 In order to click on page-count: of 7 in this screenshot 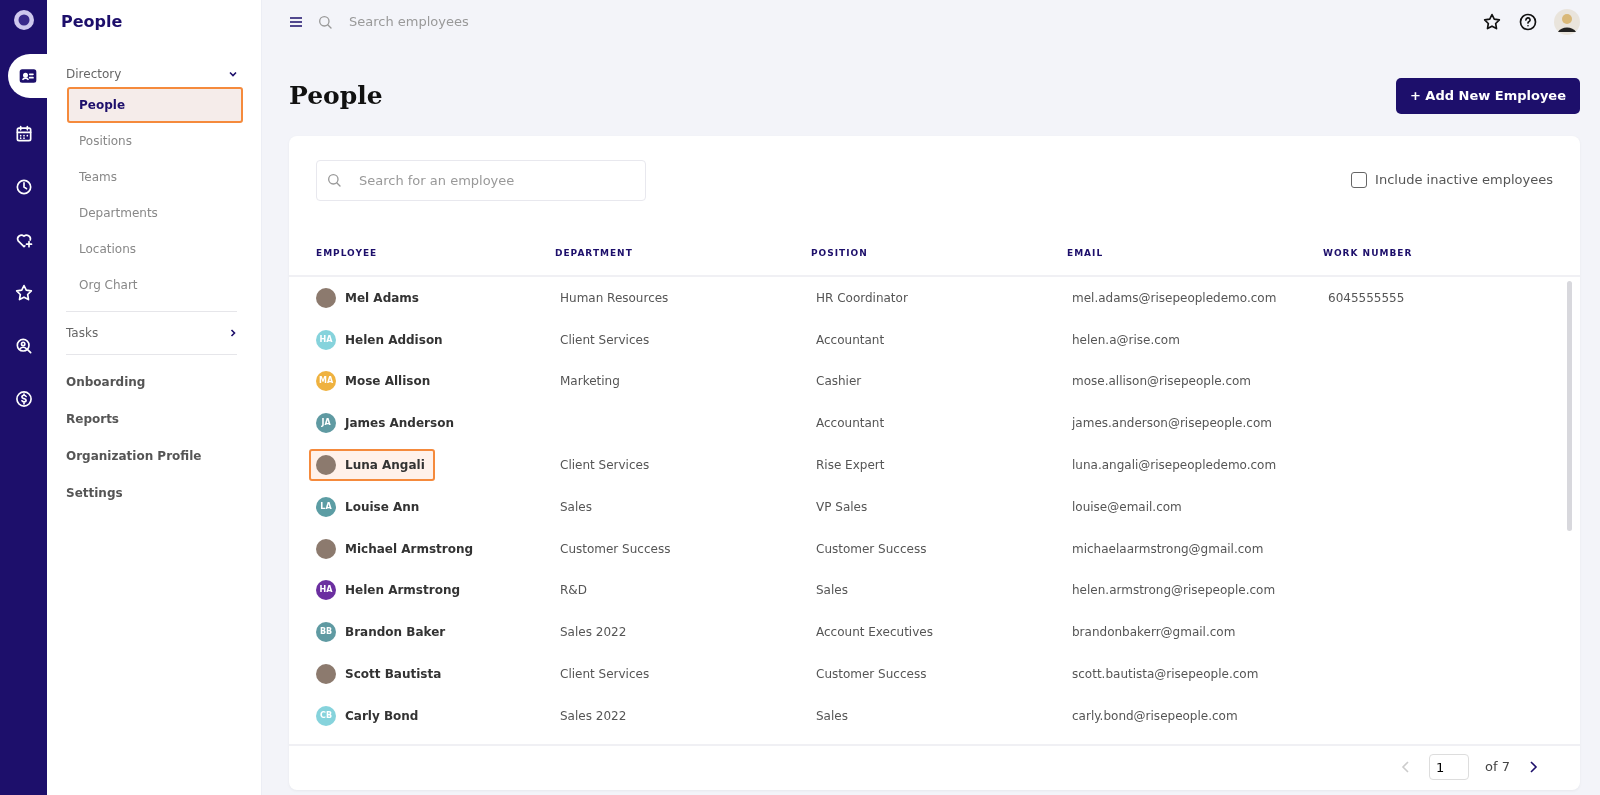, I will do `click(1497, 767)`.